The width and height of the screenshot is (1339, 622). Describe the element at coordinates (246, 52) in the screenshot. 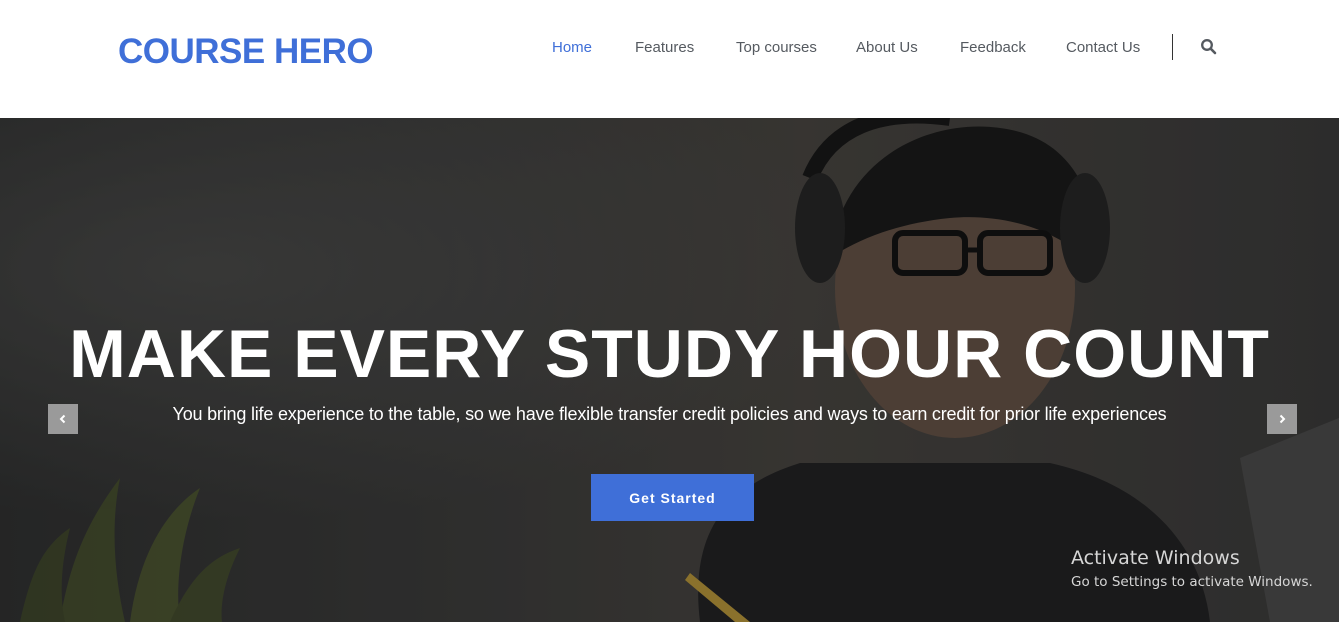

I see `brand-logo: COURSE HERO` at that location.